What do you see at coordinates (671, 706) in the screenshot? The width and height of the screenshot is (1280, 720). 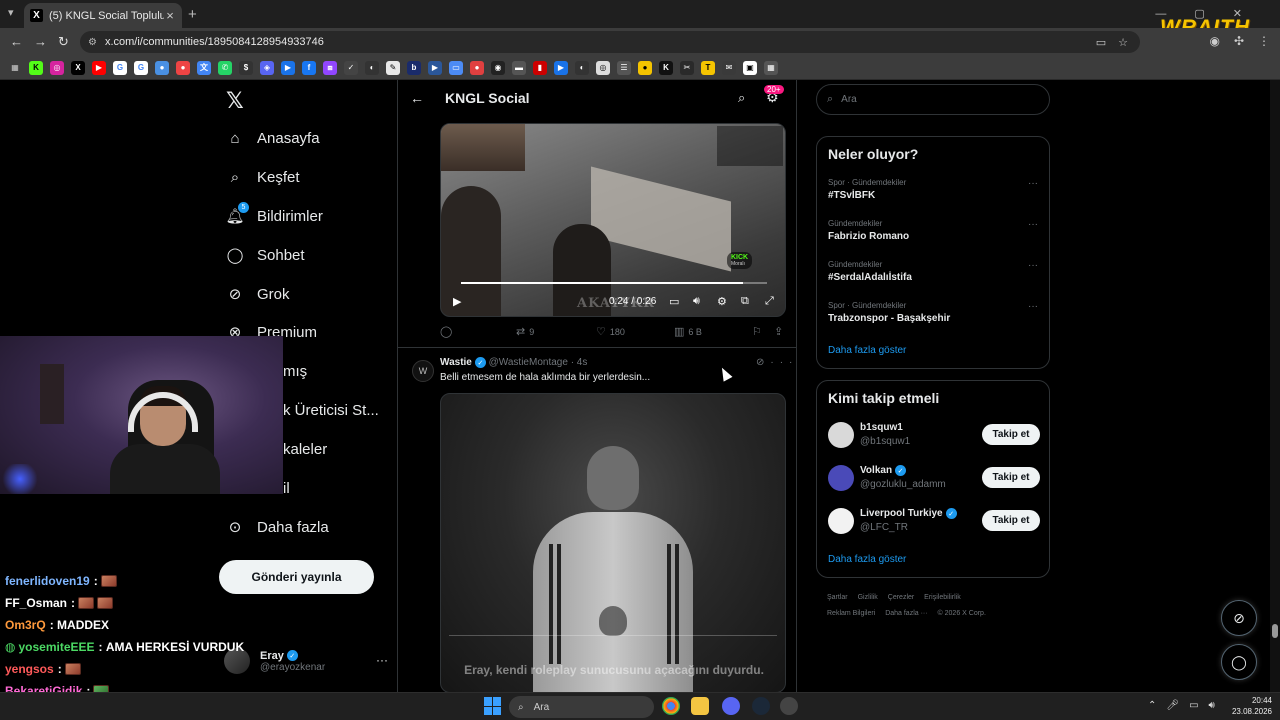 I see `chrome-app-icon` at bounding box center [671, 706].